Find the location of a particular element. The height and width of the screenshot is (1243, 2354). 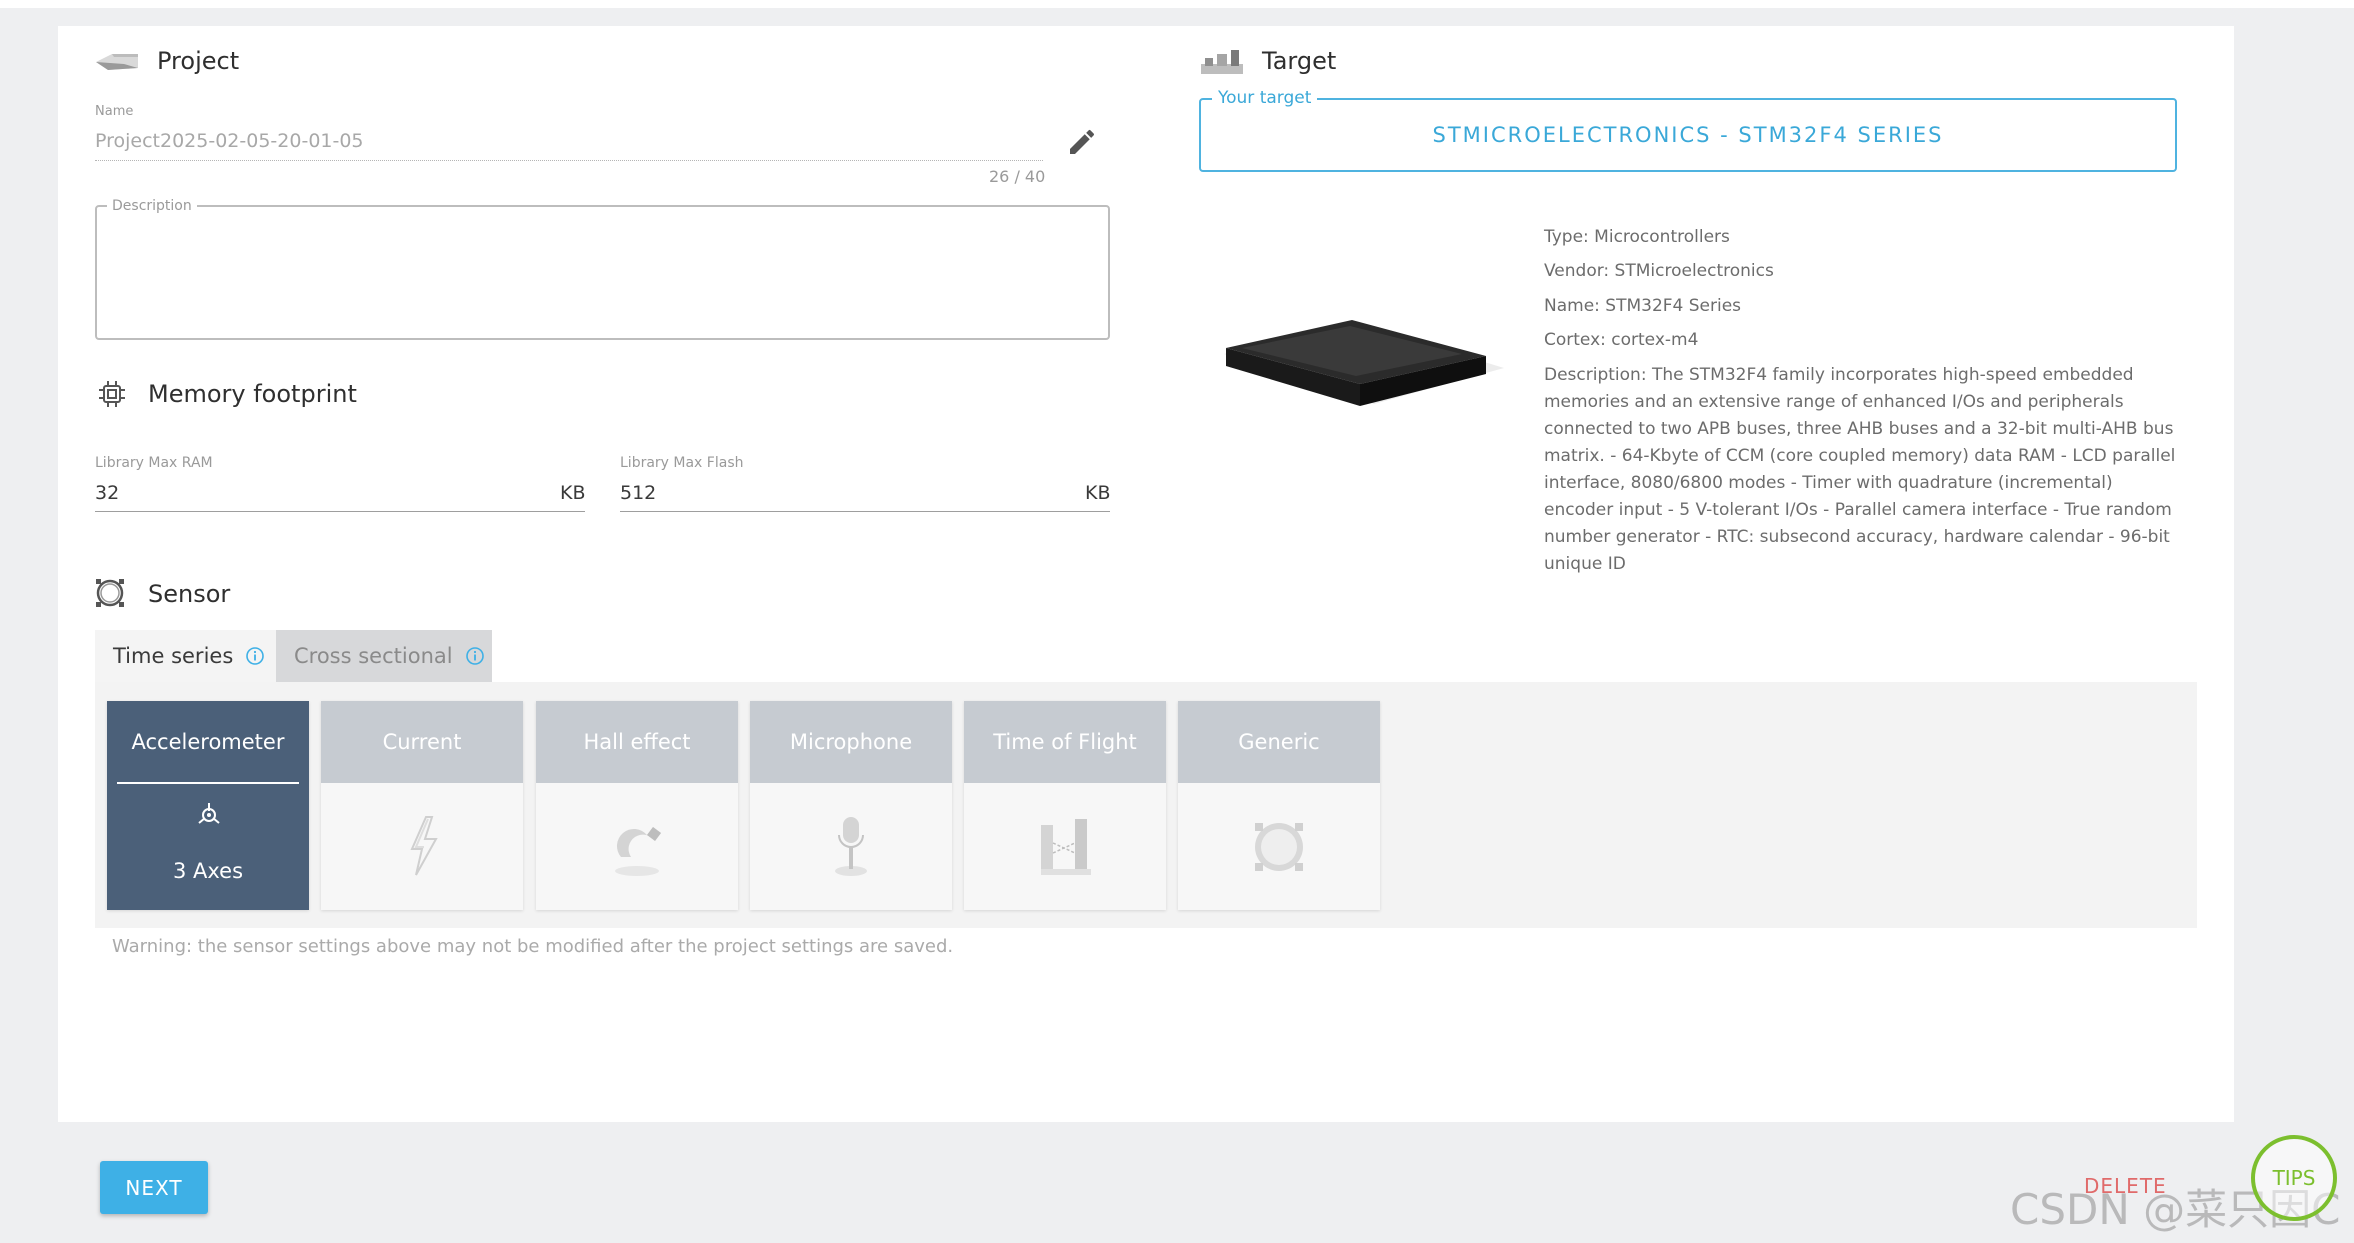

sensor-card-label: Accelerometer is located at coordinates (208, 742).